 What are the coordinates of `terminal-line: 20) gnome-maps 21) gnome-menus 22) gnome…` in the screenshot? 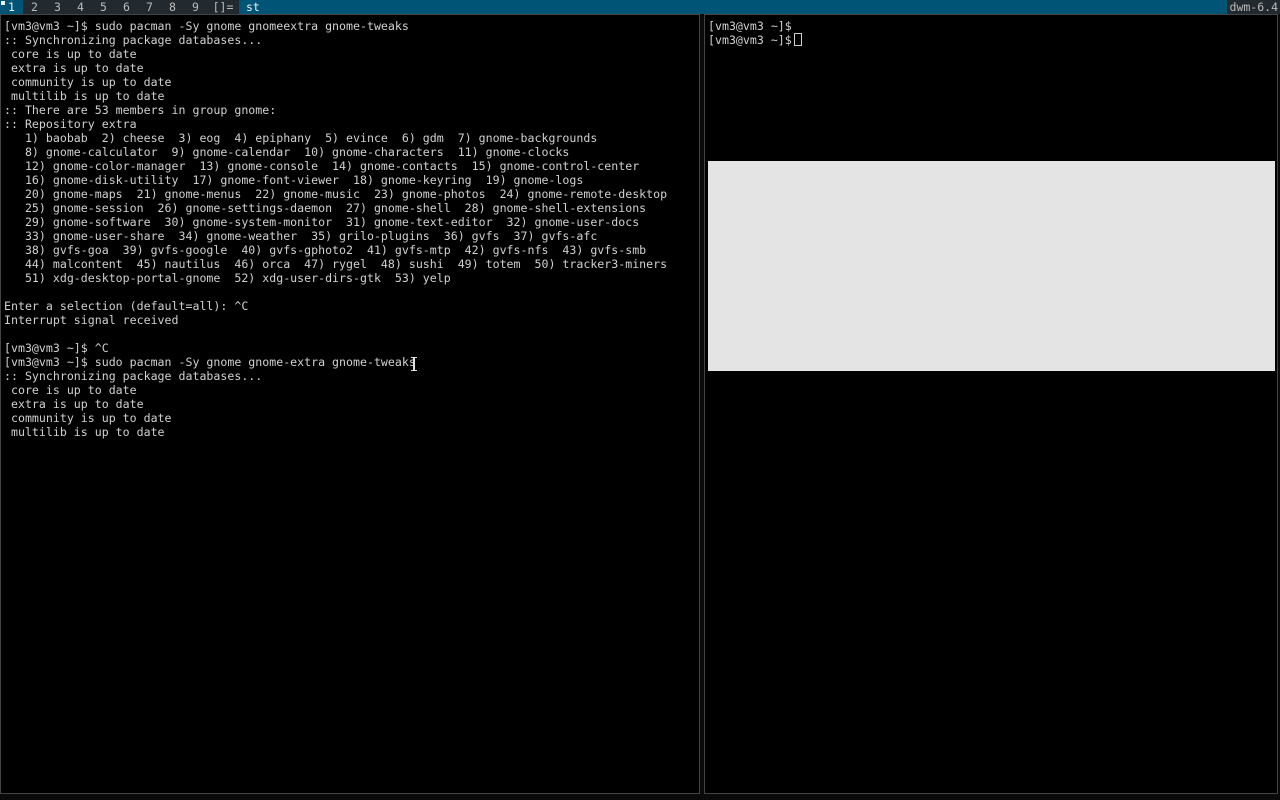 It's located at (351, 194).